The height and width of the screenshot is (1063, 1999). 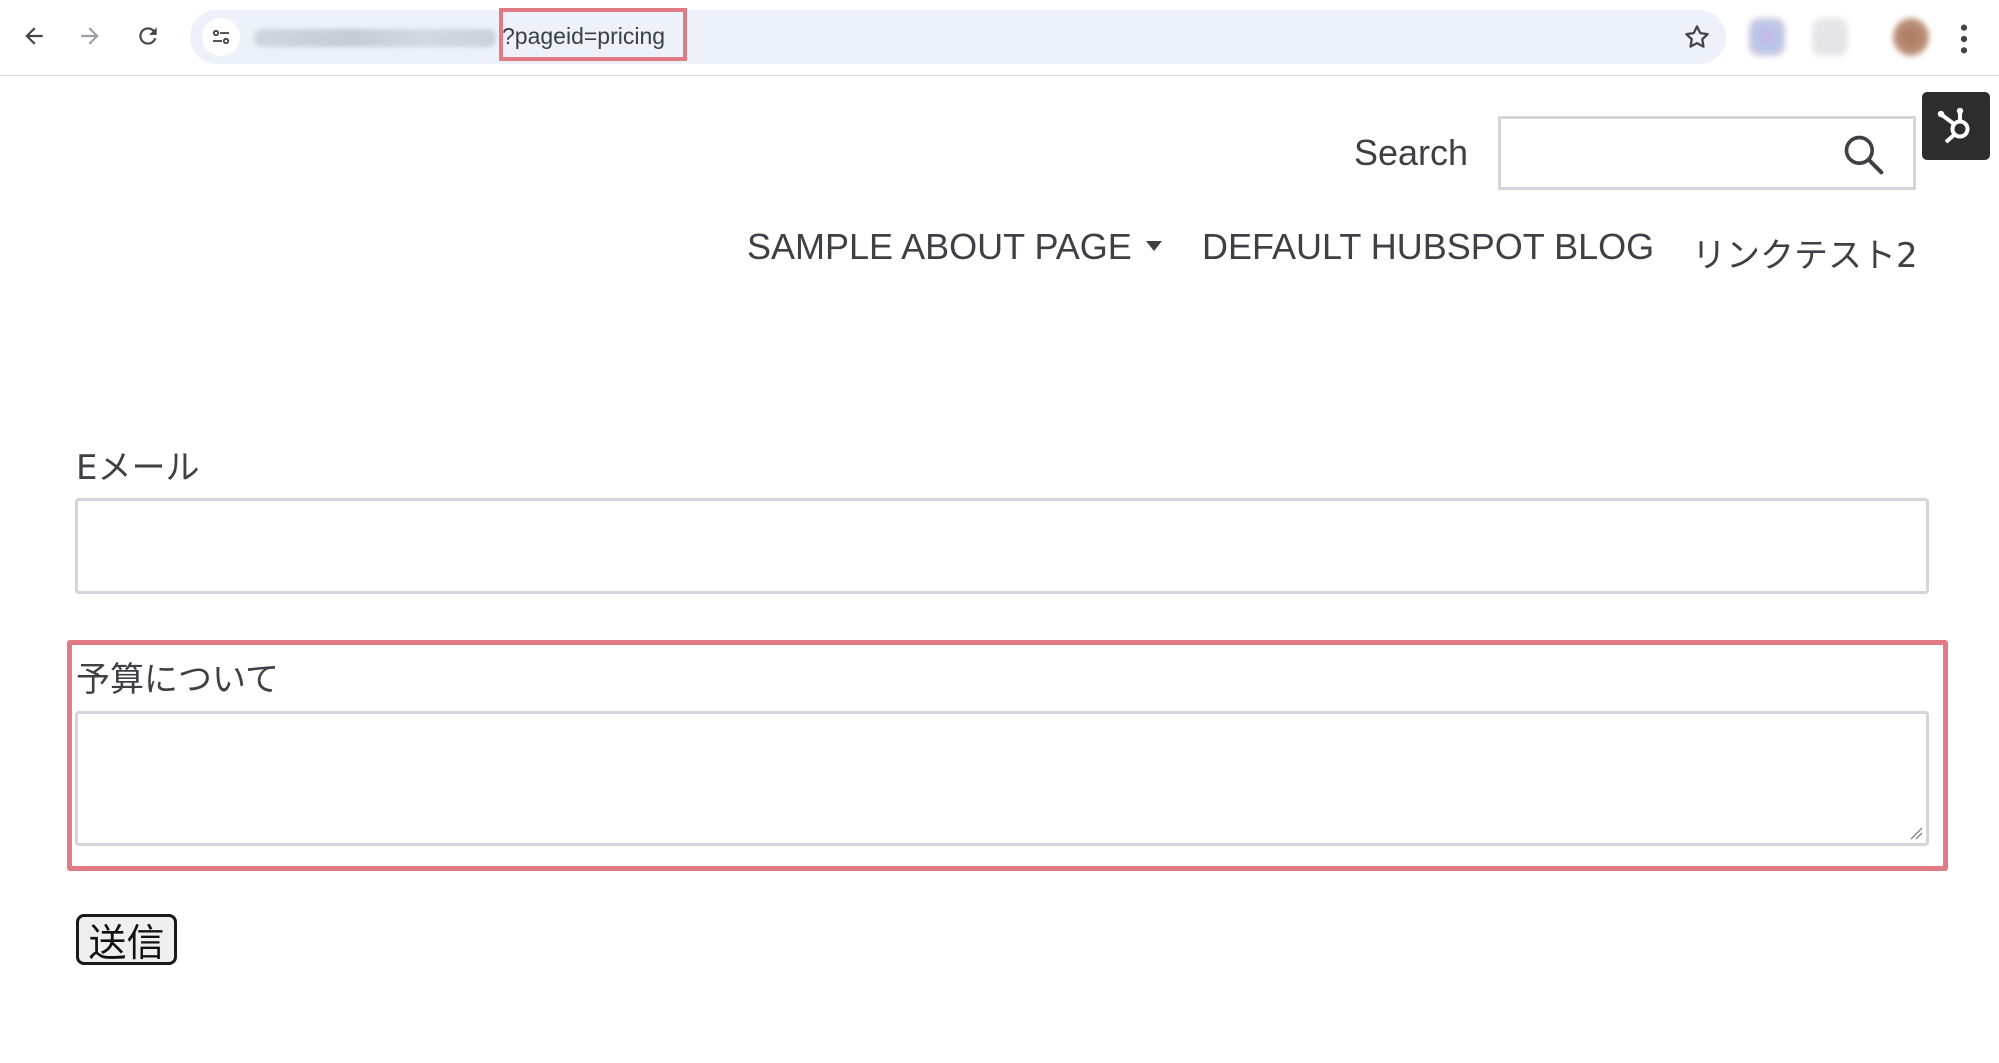 What do you see at coordinates (1002, 778) in the screenshot?
I see `budget-textarea` at bounding box center [1002, 778].